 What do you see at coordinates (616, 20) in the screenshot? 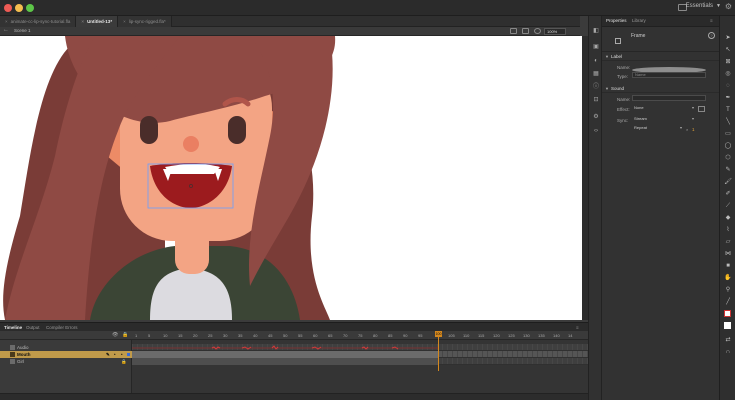
I see `tab-properties: Properties` at bounding box center [616, 20].